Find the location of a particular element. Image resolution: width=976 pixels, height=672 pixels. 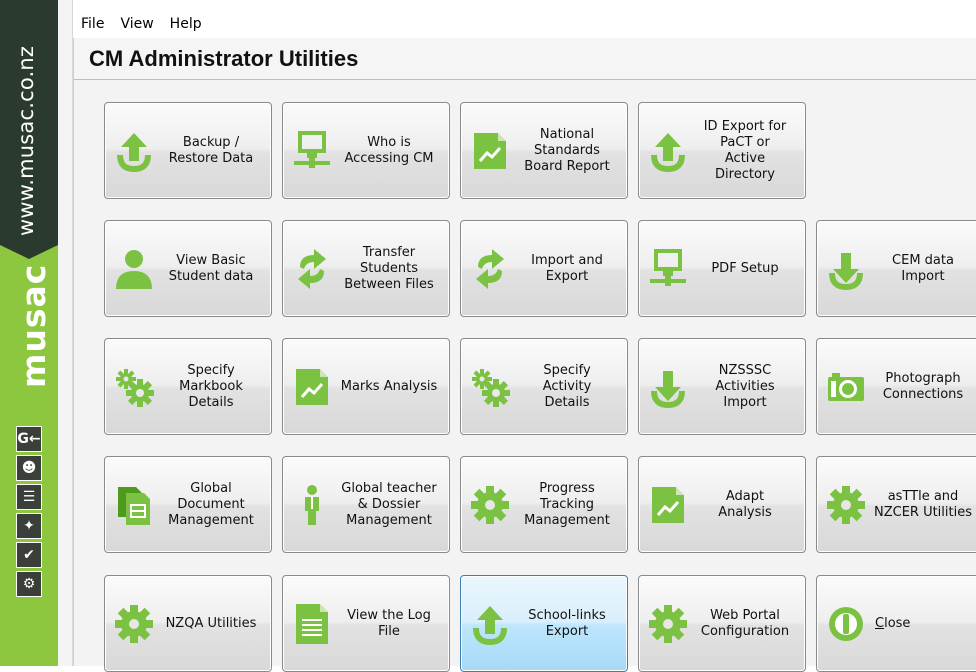

tile-photograph-connections-button: Photograph Connections is located at coordinates (896, 386).